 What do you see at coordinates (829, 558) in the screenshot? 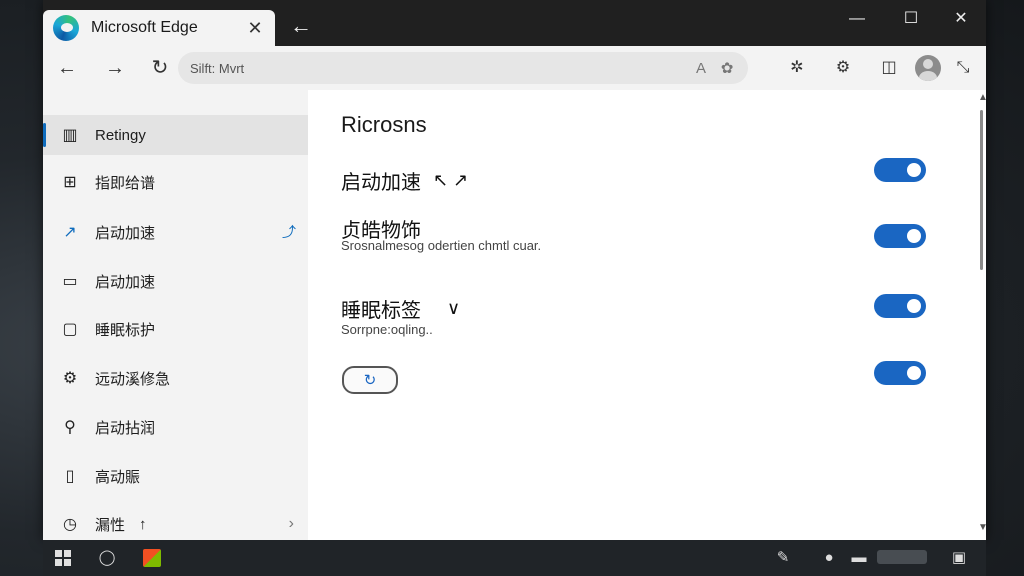
I see `record-icon: ●` at bounding box center [829, 558].